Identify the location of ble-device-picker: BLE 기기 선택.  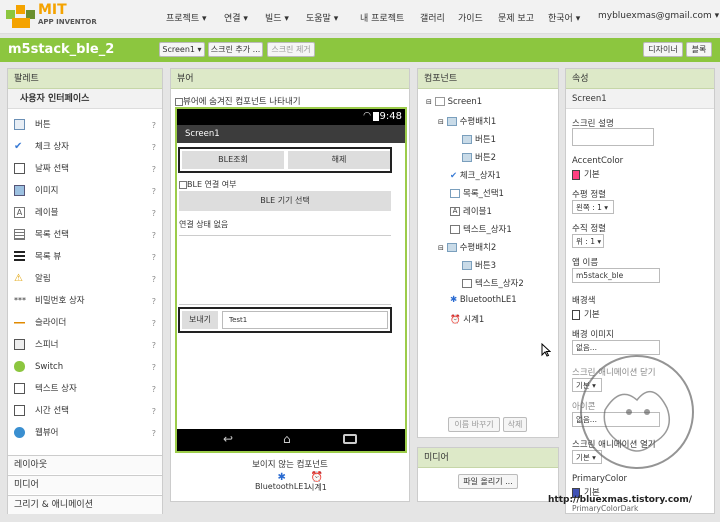
(285, 201).